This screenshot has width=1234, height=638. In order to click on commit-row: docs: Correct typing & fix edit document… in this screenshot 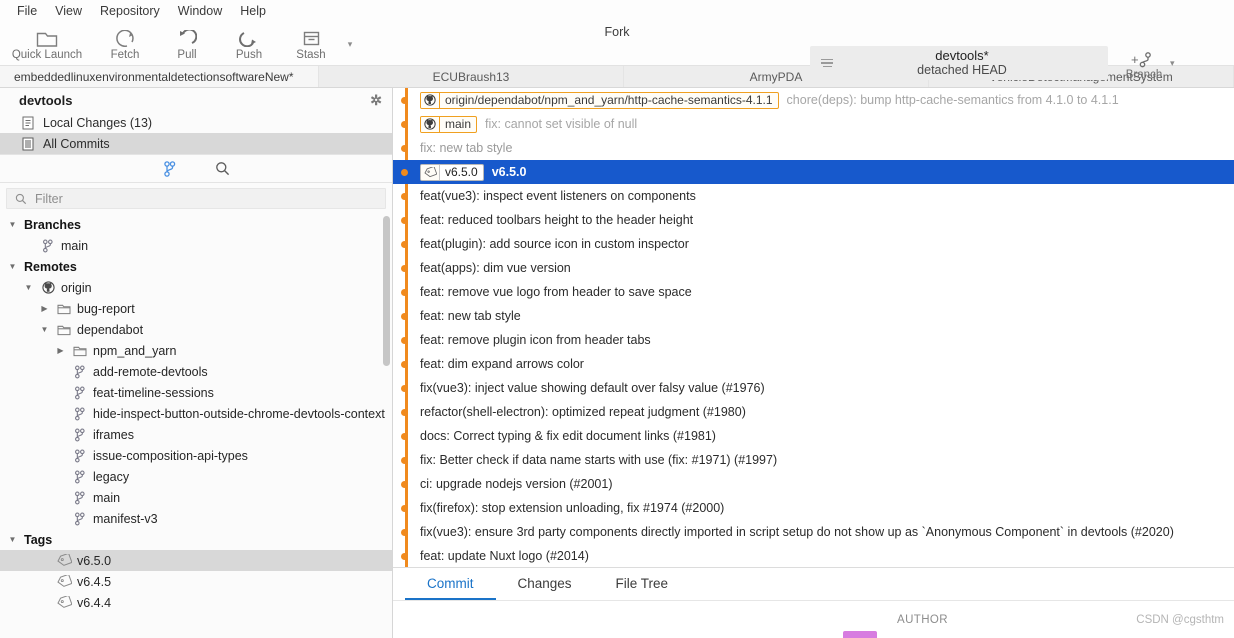, I will do `click(813, 436)`.